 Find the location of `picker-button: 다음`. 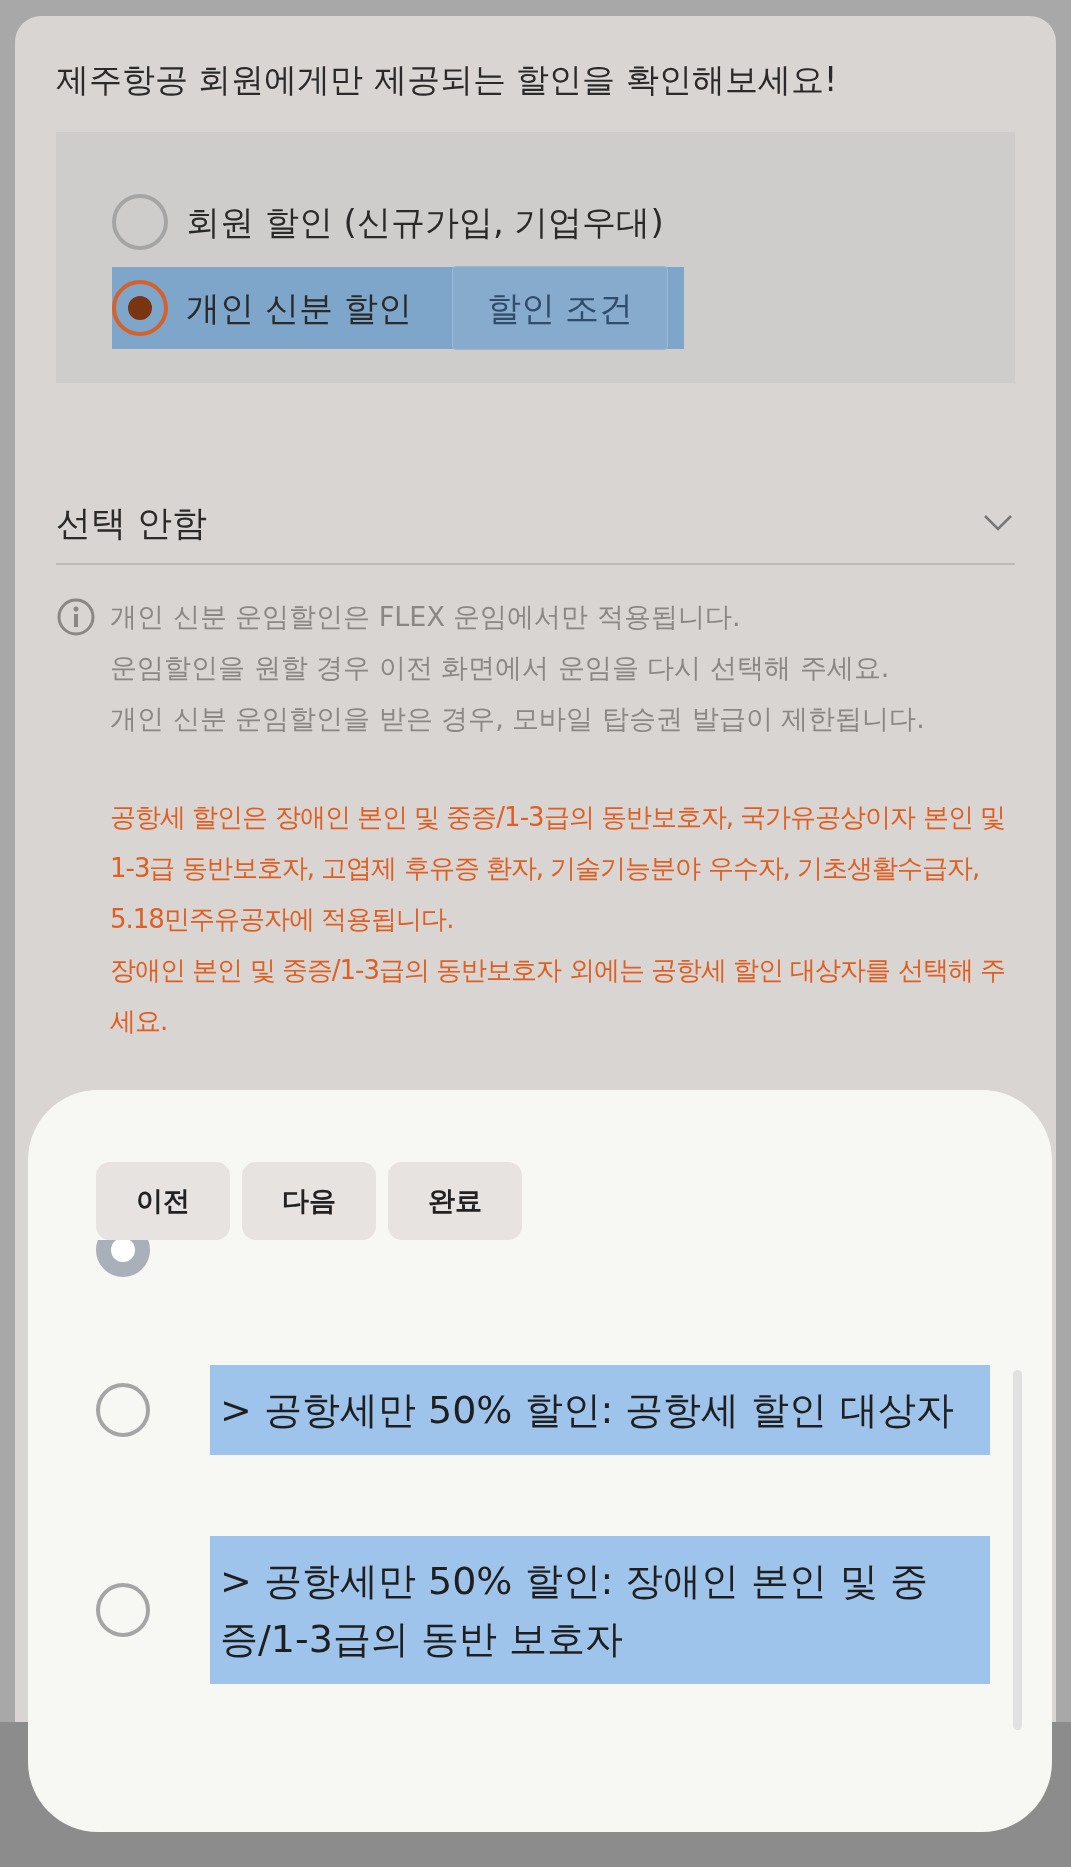

picker-button: 다음 is located at coordinates (309, 1201).